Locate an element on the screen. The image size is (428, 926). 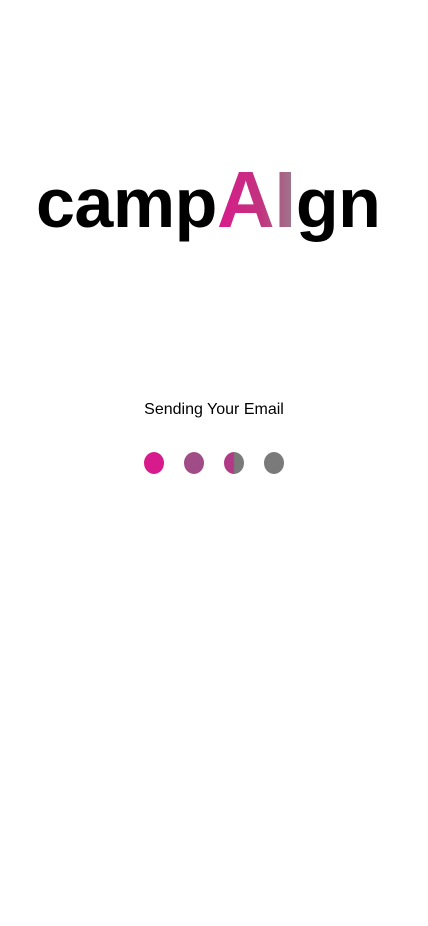
logo-text-ai: AI is located at coordinates (256, 199).